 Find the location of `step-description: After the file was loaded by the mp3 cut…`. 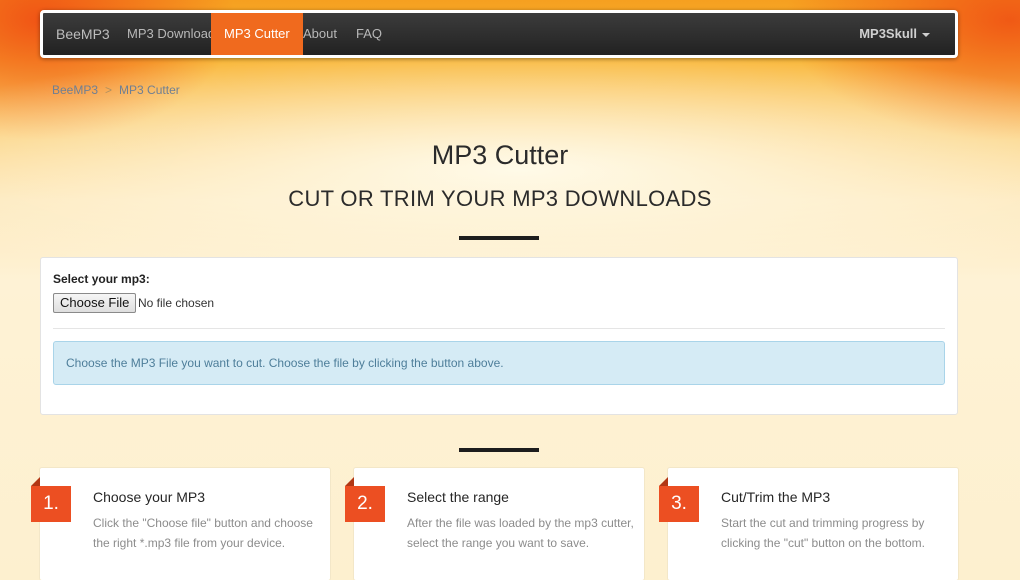

step-description: After the file was loaded by the mp3 cut… is located at coordinates (520, 533).